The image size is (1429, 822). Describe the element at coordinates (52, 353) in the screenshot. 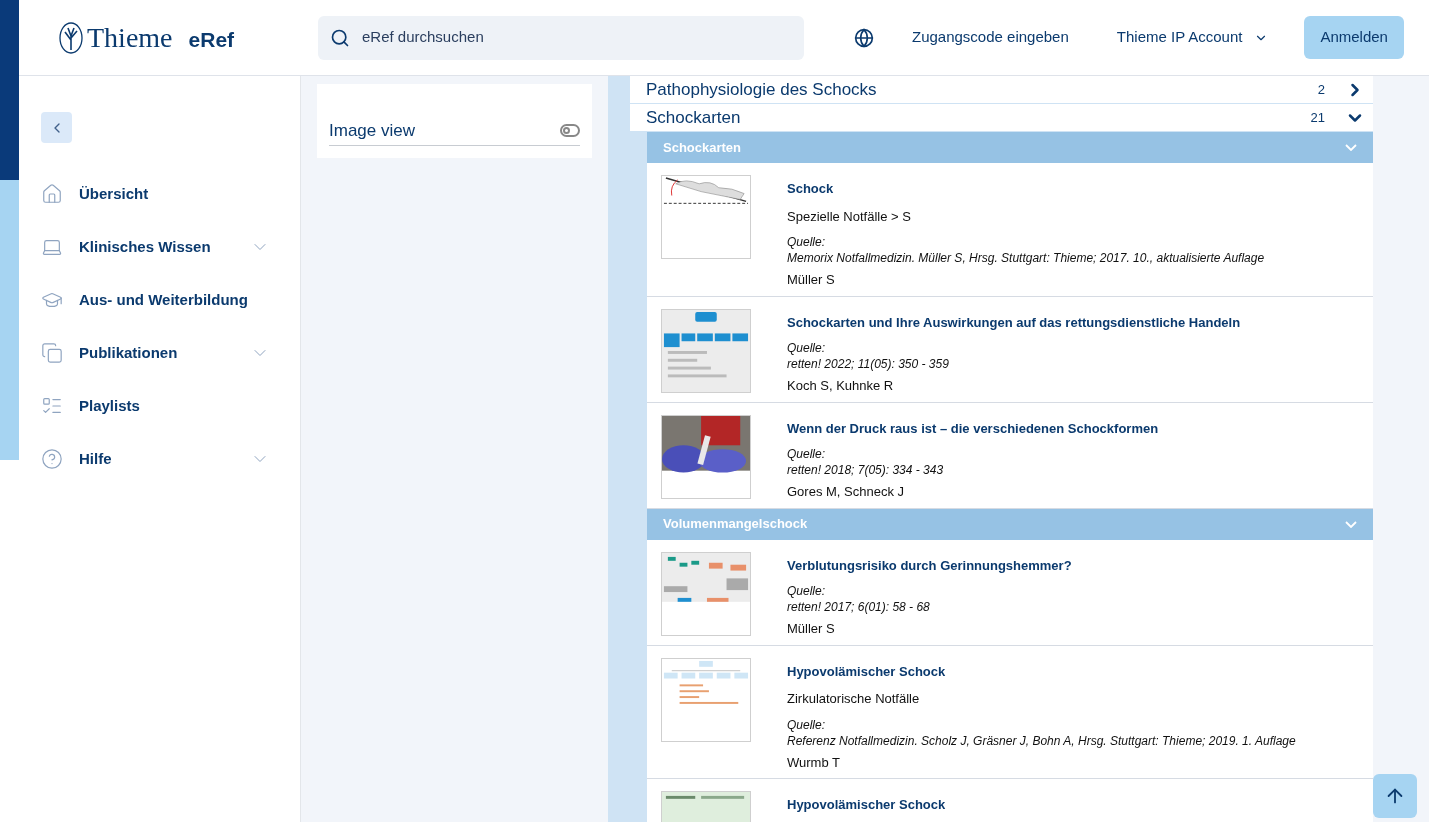

I see `documents-icon` at that location.